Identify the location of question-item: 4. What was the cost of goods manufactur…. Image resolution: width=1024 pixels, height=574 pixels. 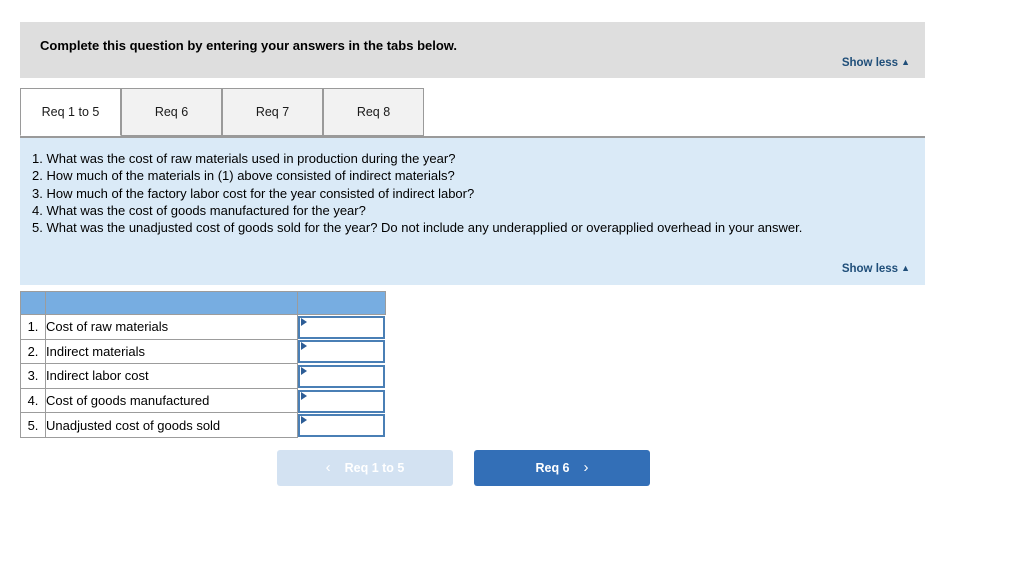
(199, 210).